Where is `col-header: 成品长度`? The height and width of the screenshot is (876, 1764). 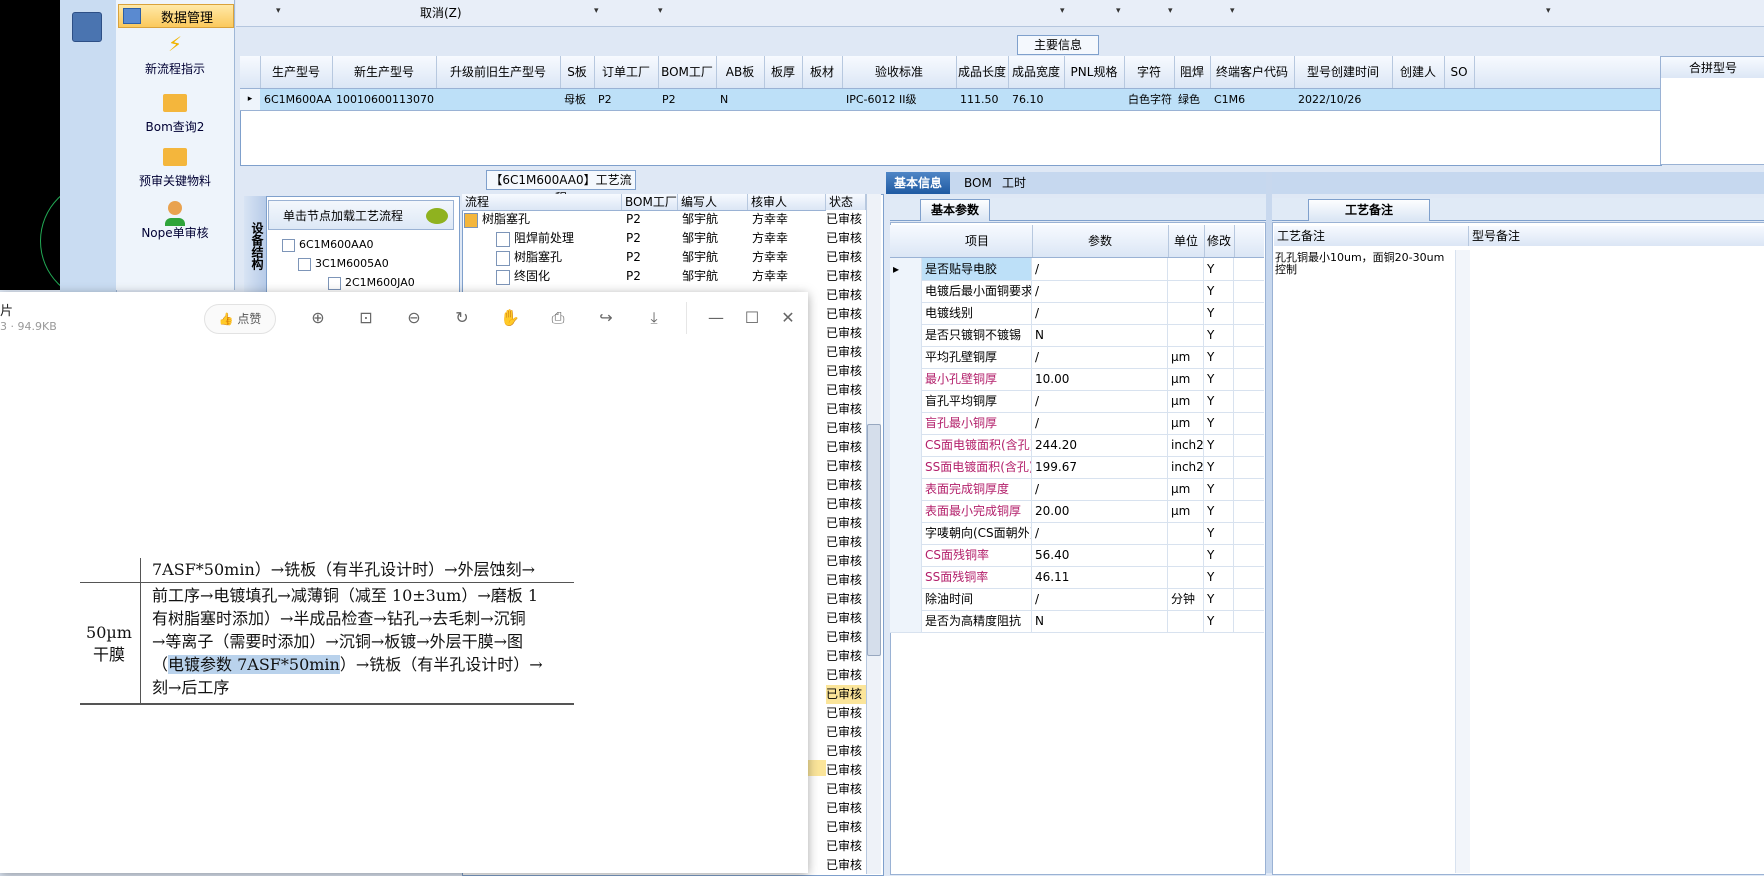 col-header: 成品长度 is located at coordinates (982, 72).